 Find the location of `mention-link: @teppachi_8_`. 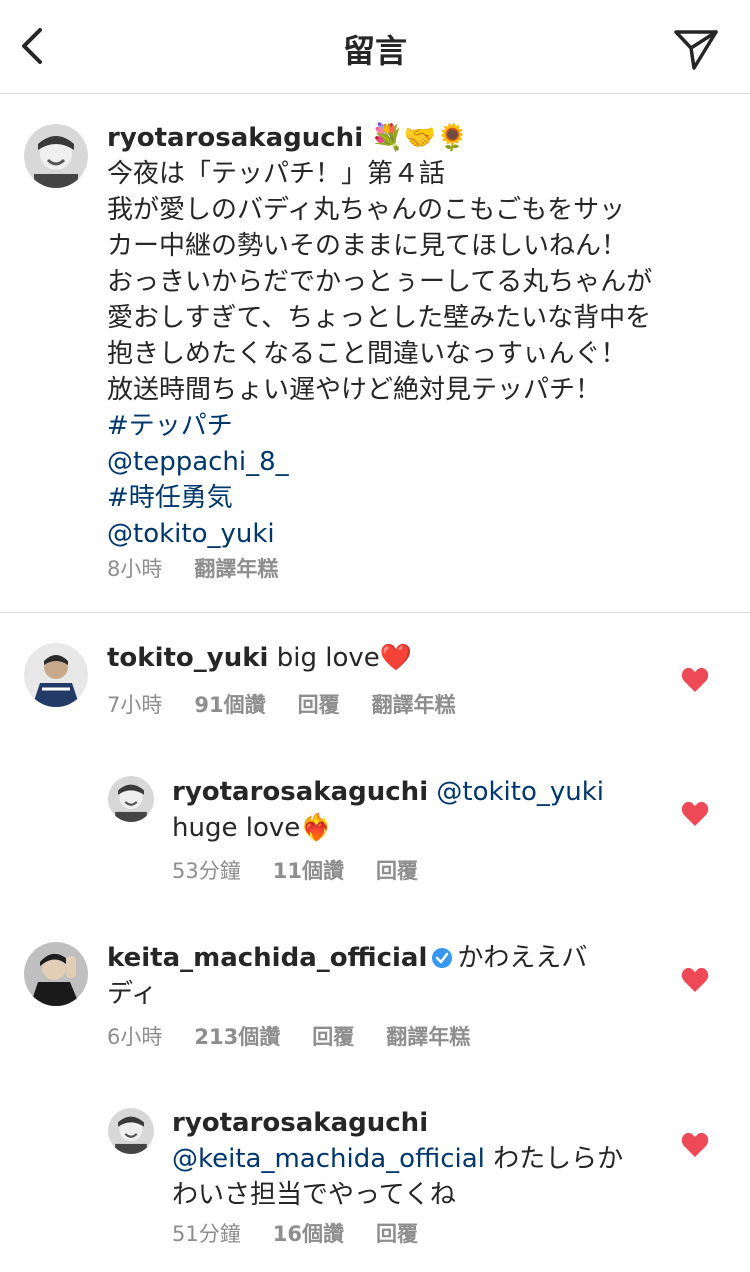

mention-link: @teppachi_8_ is located at coordinates (417, 462).